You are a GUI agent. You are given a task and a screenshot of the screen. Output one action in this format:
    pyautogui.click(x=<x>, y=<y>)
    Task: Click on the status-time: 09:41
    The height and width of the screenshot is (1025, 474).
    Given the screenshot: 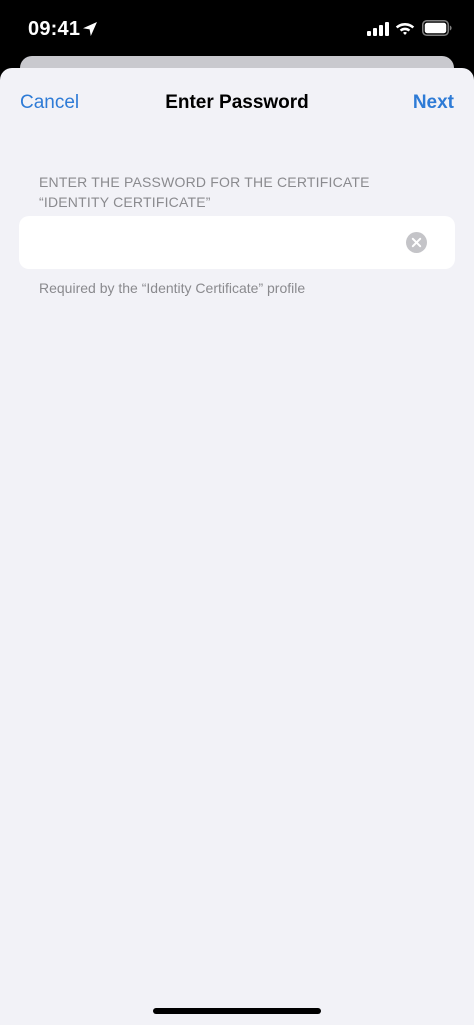 What is the action you would take?
    pyautogui.click(x=54, y=29)
    